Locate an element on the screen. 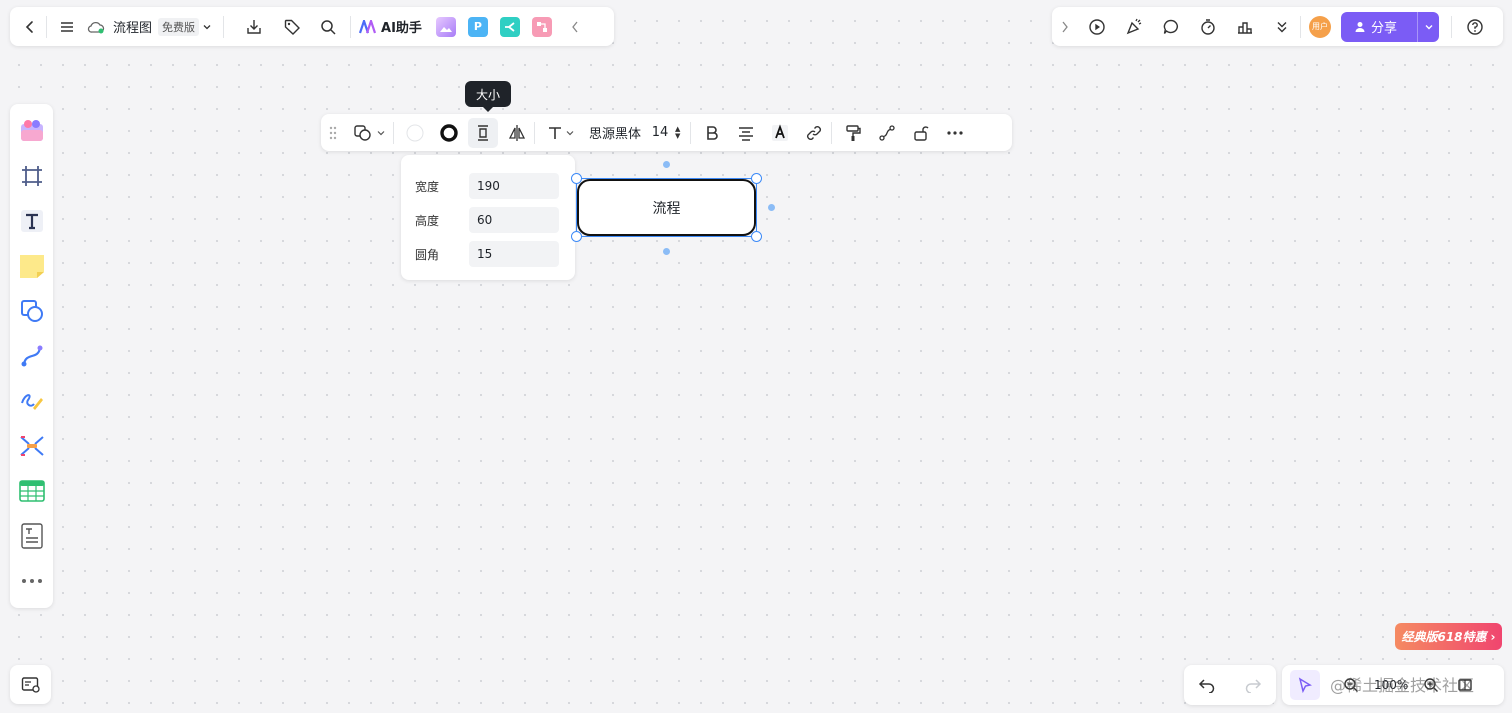 This screenshot has height=713, width=1512. flip-button is located at coordinates (517, 133).